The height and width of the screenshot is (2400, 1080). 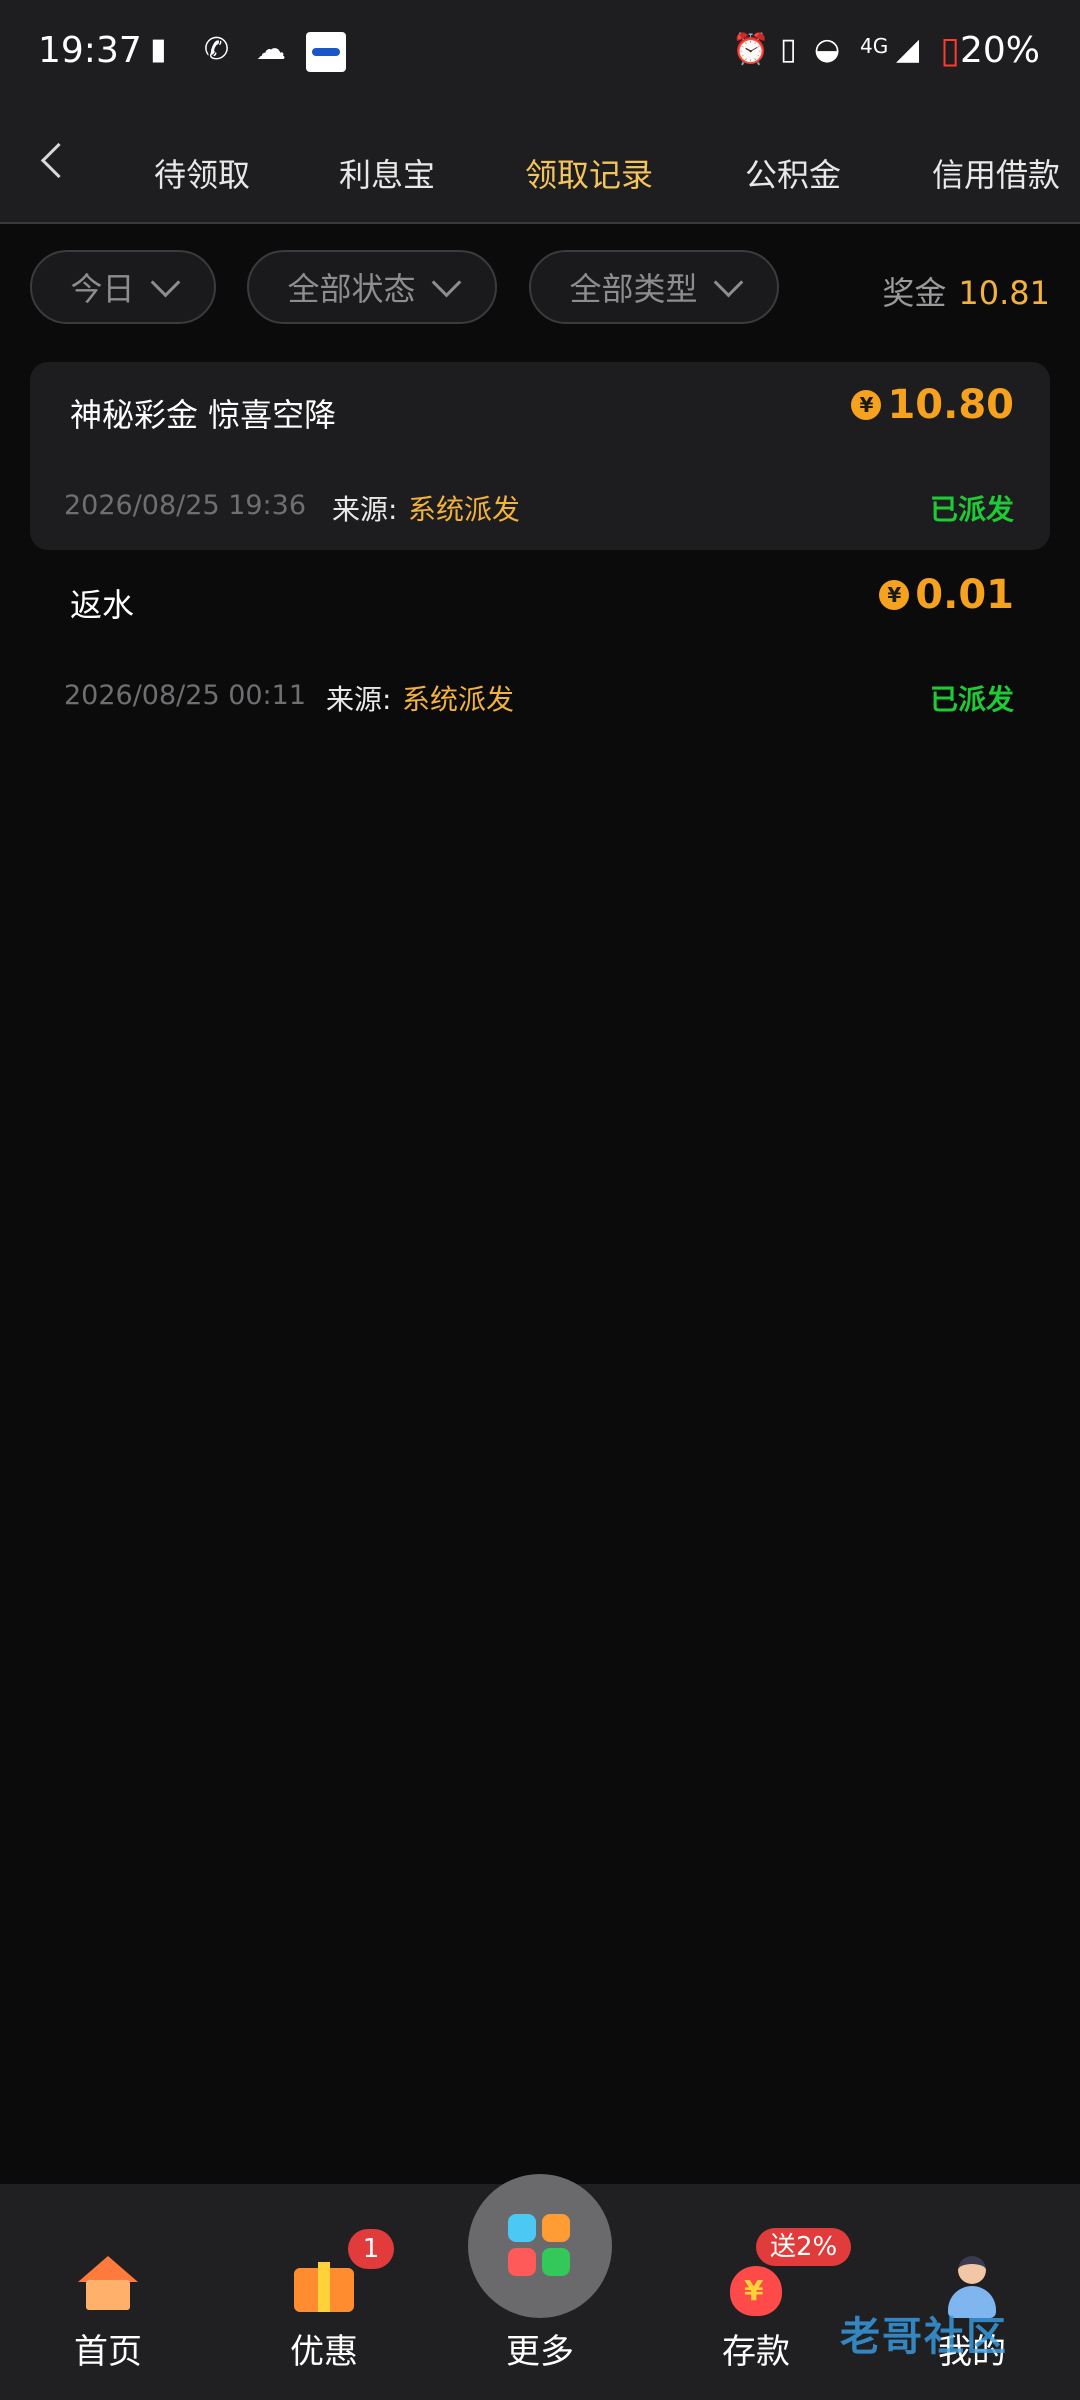 I want to click on bonus-total: 奖金 10.81, so click(x=966, y=291).